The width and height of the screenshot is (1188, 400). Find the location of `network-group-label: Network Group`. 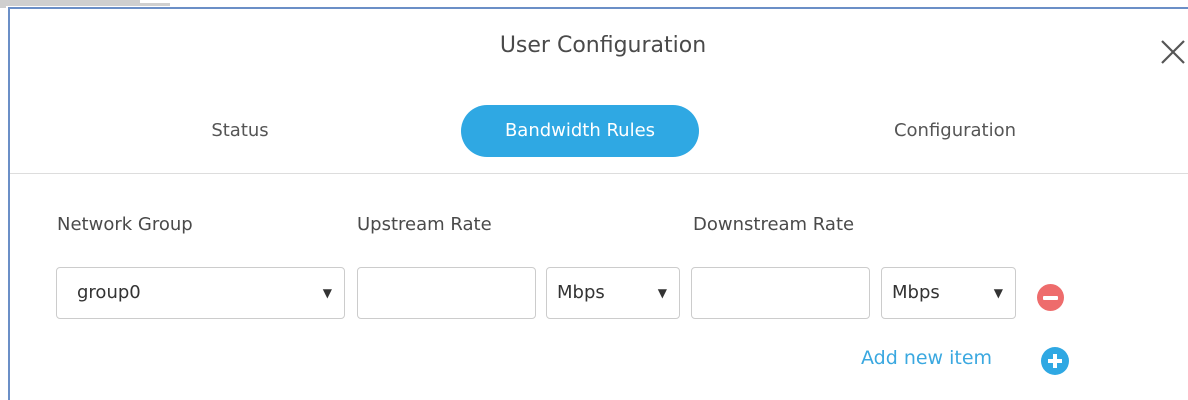

network-group-label: Network Group is located at coordinates (125, 224).